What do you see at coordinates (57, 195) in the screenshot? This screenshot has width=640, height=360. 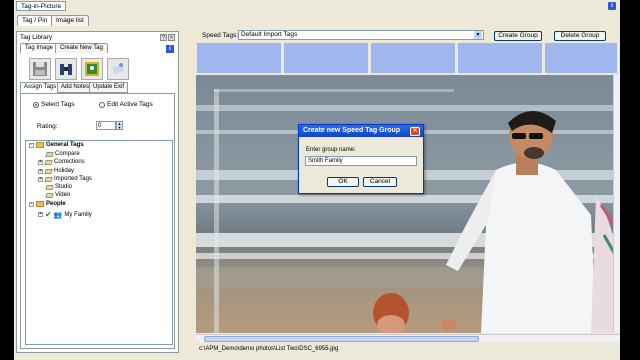 I see `tree-node-video: Video` at bounding box center [57, 195].